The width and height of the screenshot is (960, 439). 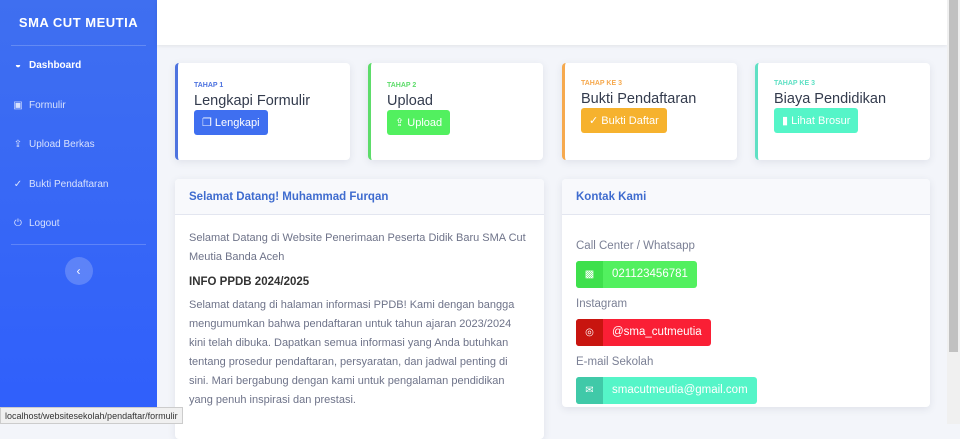 I want to click on contact-value: smacutmeutia@gmail.com, so click(x=680, y=390).